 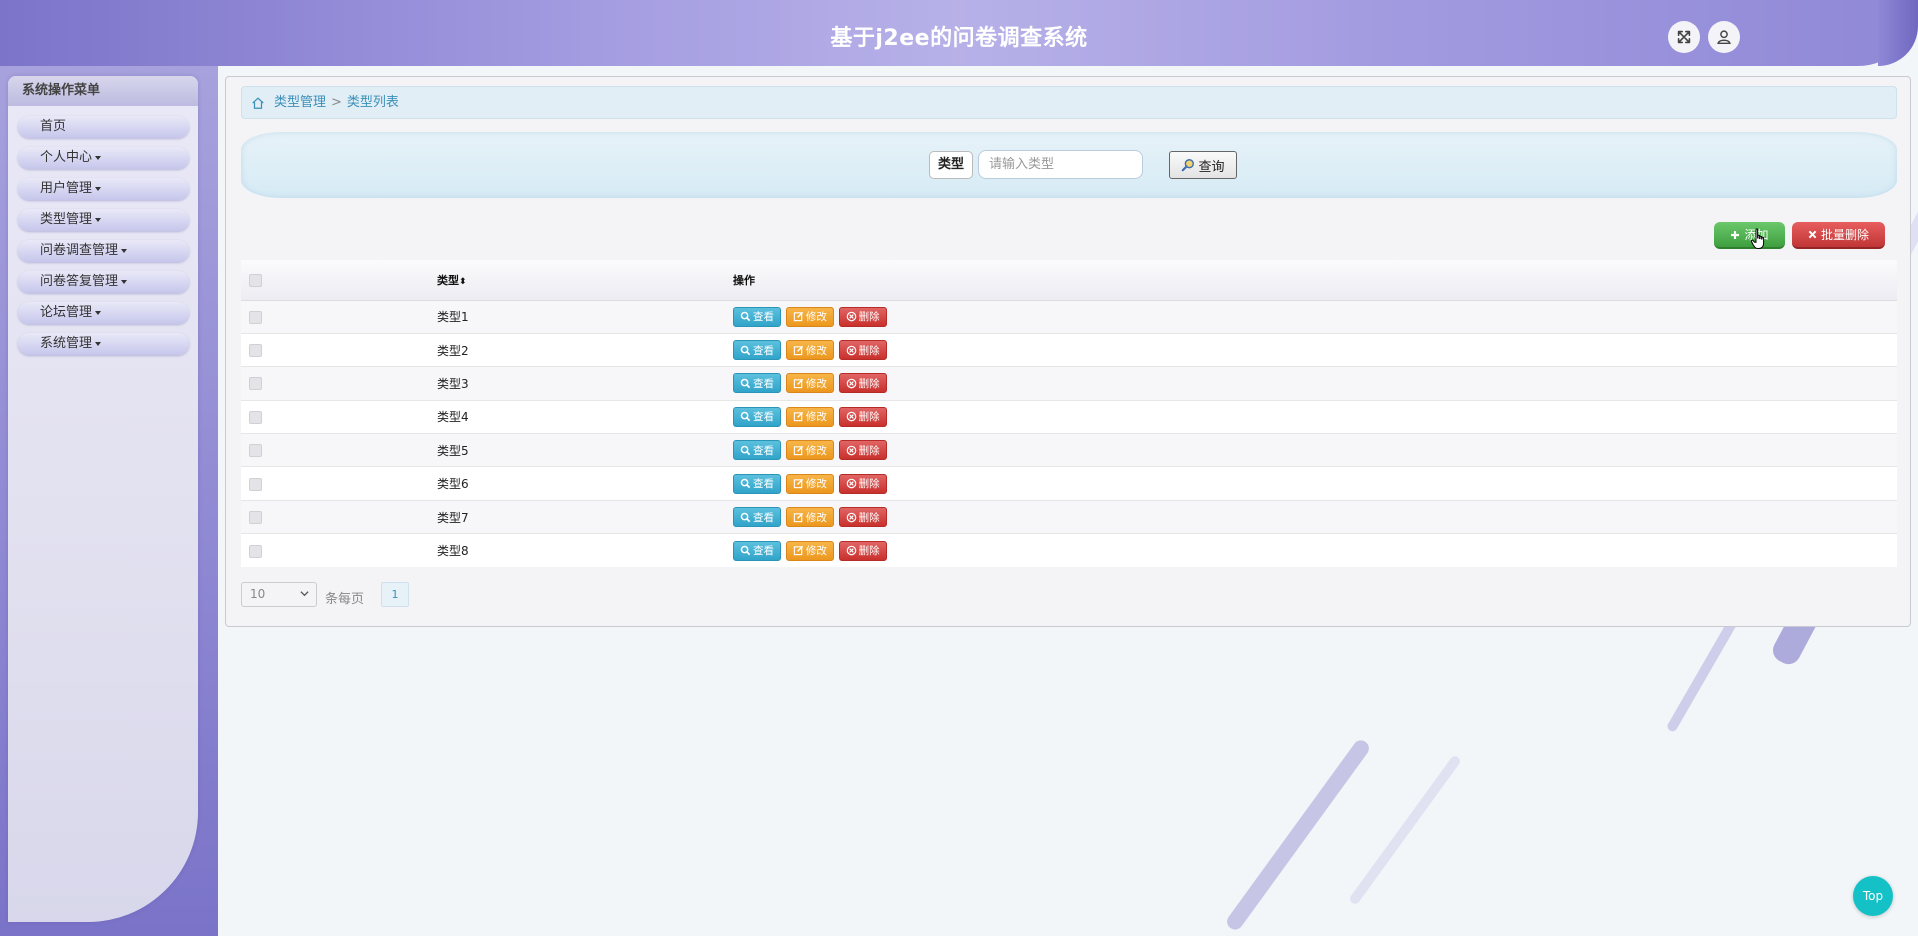 What do you see at coordinates (98, 312) in the screenshot?
I see `caret-down-icon` at bounding box center [98, 312].